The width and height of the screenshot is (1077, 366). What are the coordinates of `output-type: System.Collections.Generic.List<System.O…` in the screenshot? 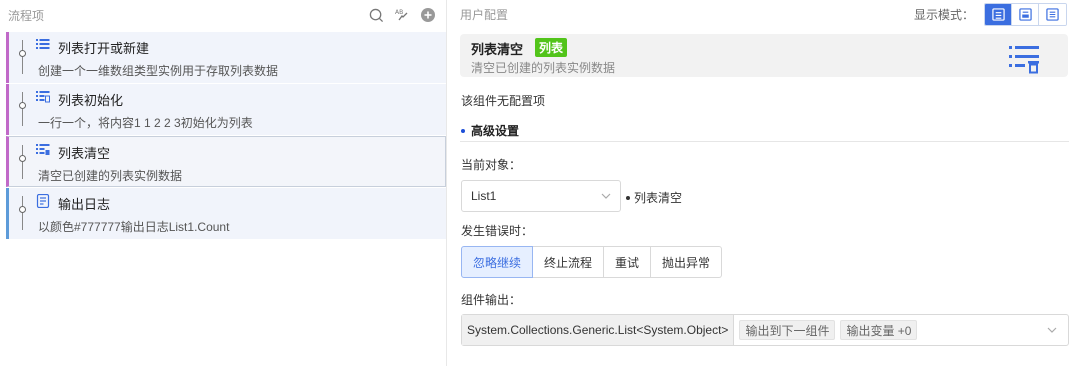 It's located at (598, 330).